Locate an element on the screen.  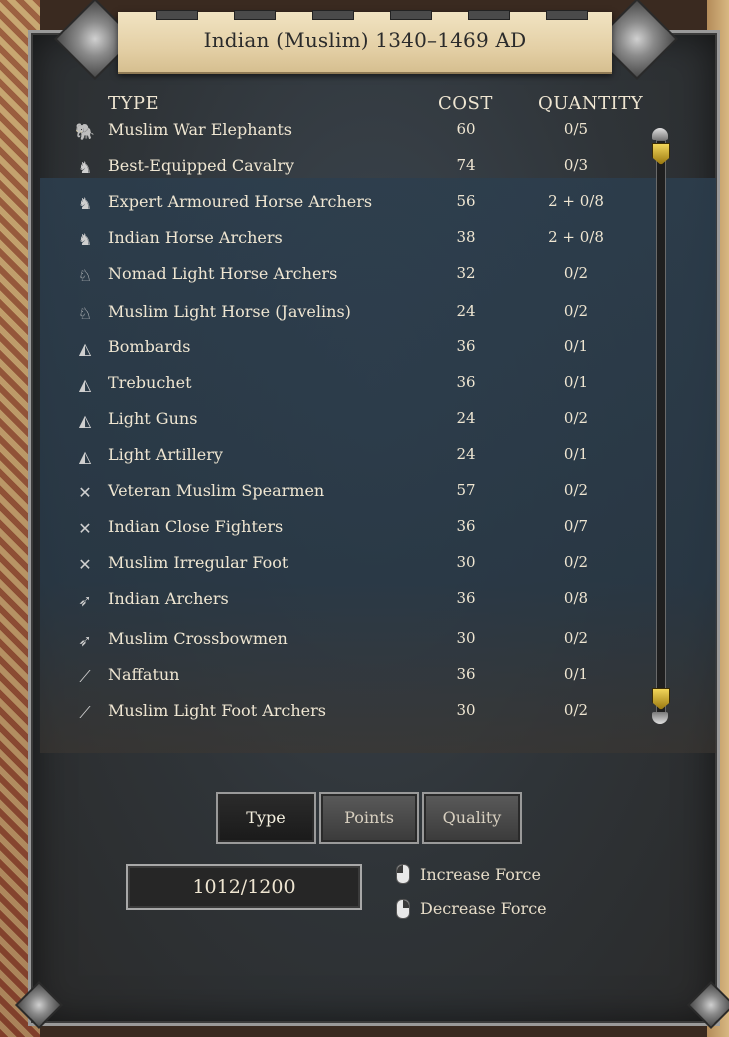
elephant-icon: 🐘 is located at coordinates (85, 131).